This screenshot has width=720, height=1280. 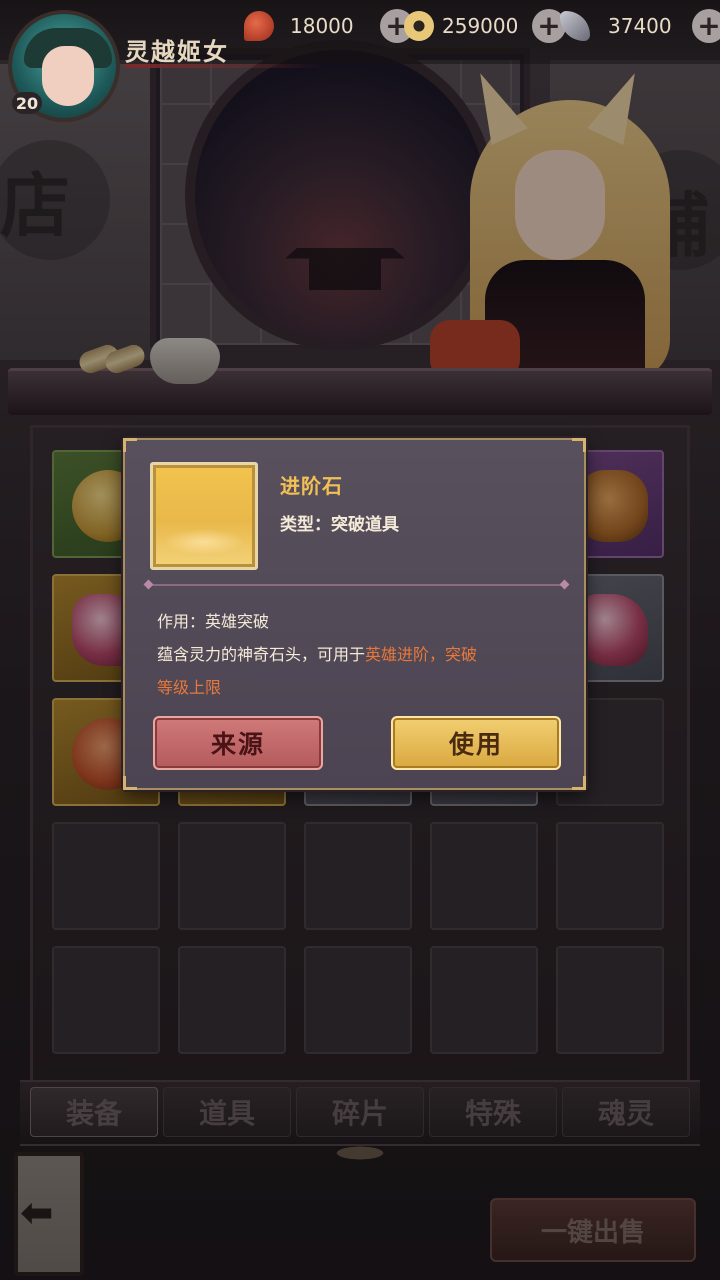 What do you see at coordinates (189, 687) in the screenshot?
I see `desc-text-end: 等级上限` at bounding box center [189, 687].